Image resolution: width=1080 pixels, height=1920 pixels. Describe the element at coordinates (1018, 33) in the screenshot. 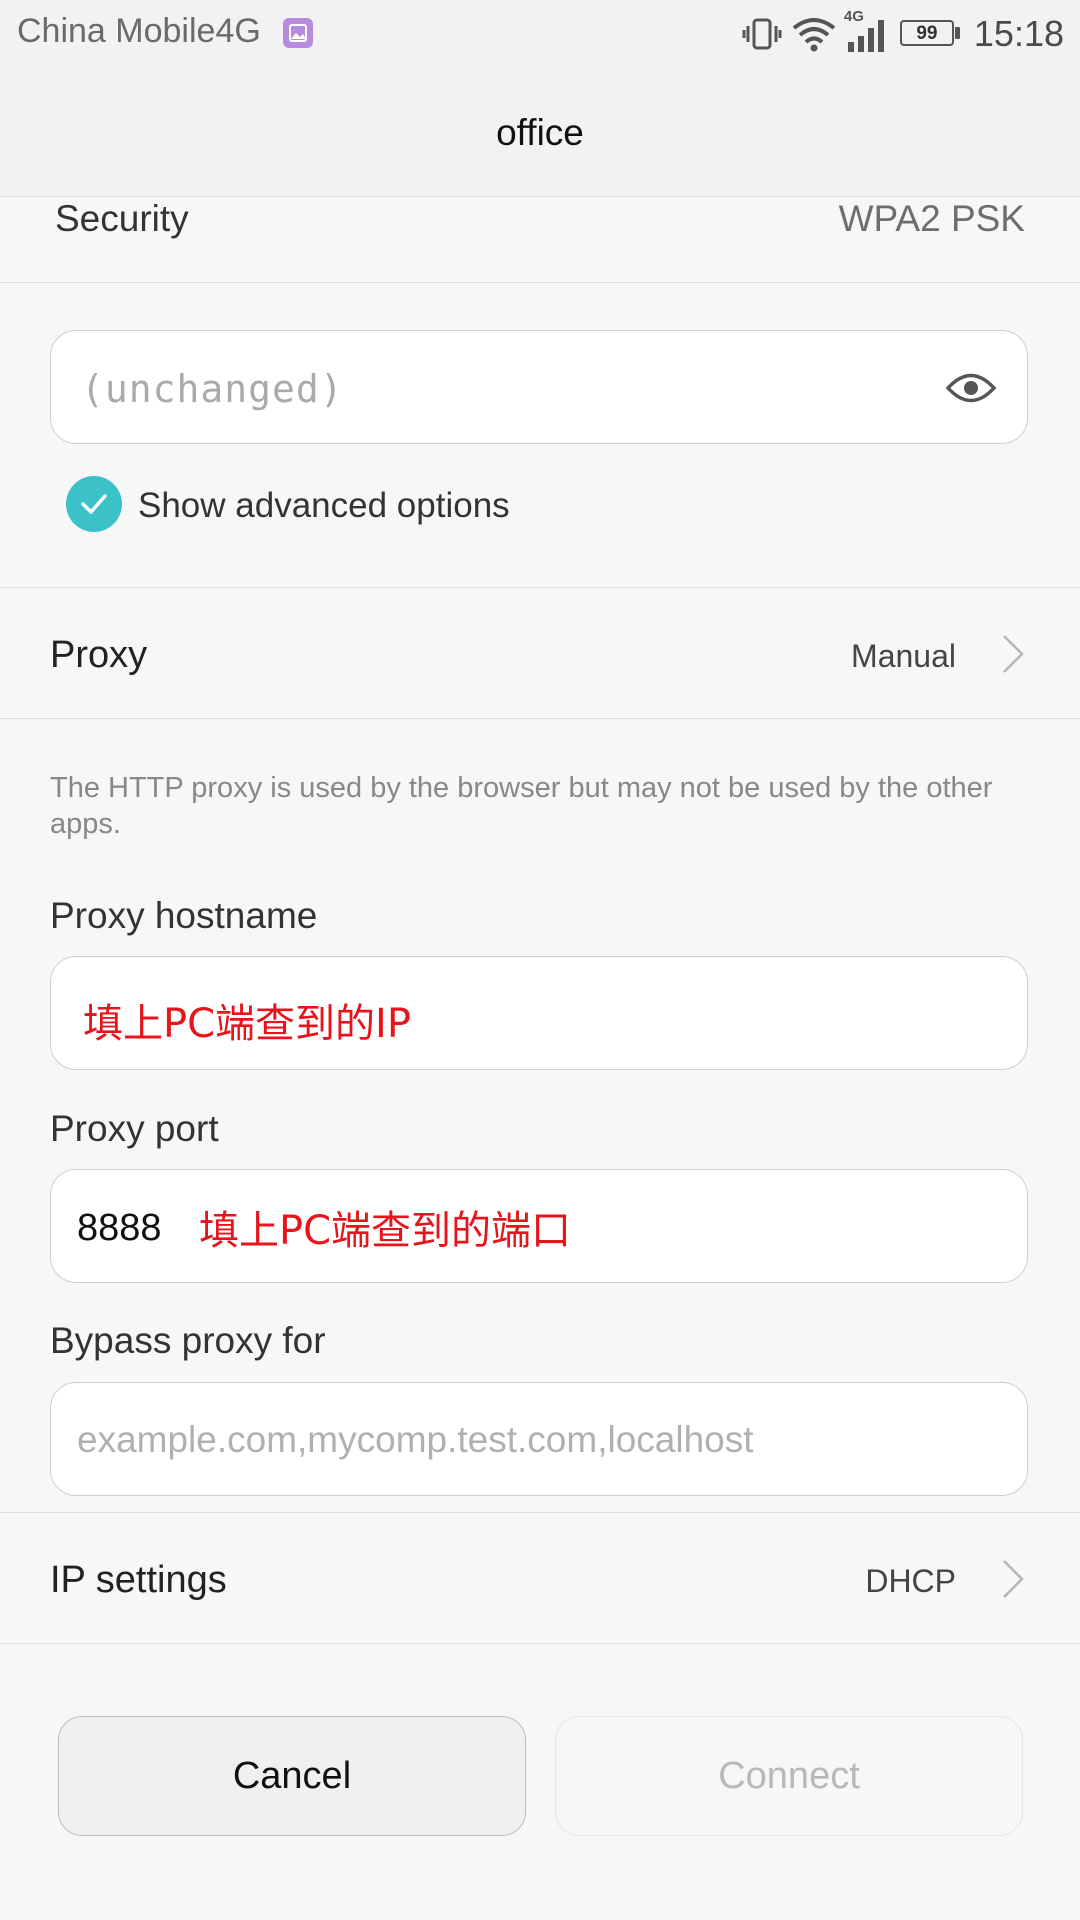

I see `clock: 15:18` at that location.